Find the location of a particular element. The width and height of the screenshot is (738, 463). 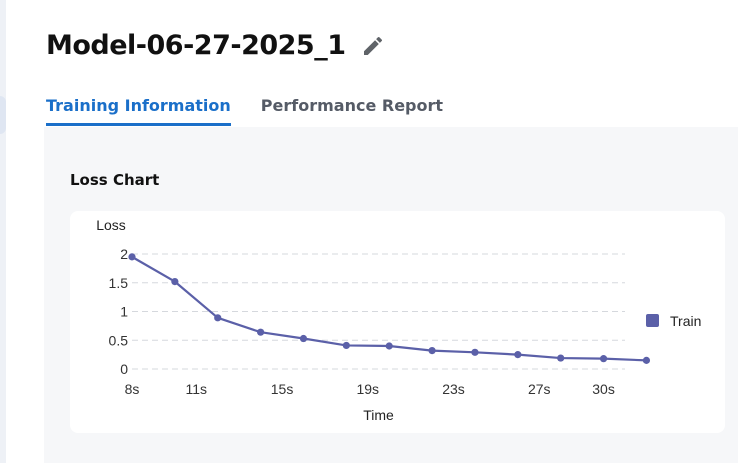

legend-swatch is located at coordinates (652, 320).